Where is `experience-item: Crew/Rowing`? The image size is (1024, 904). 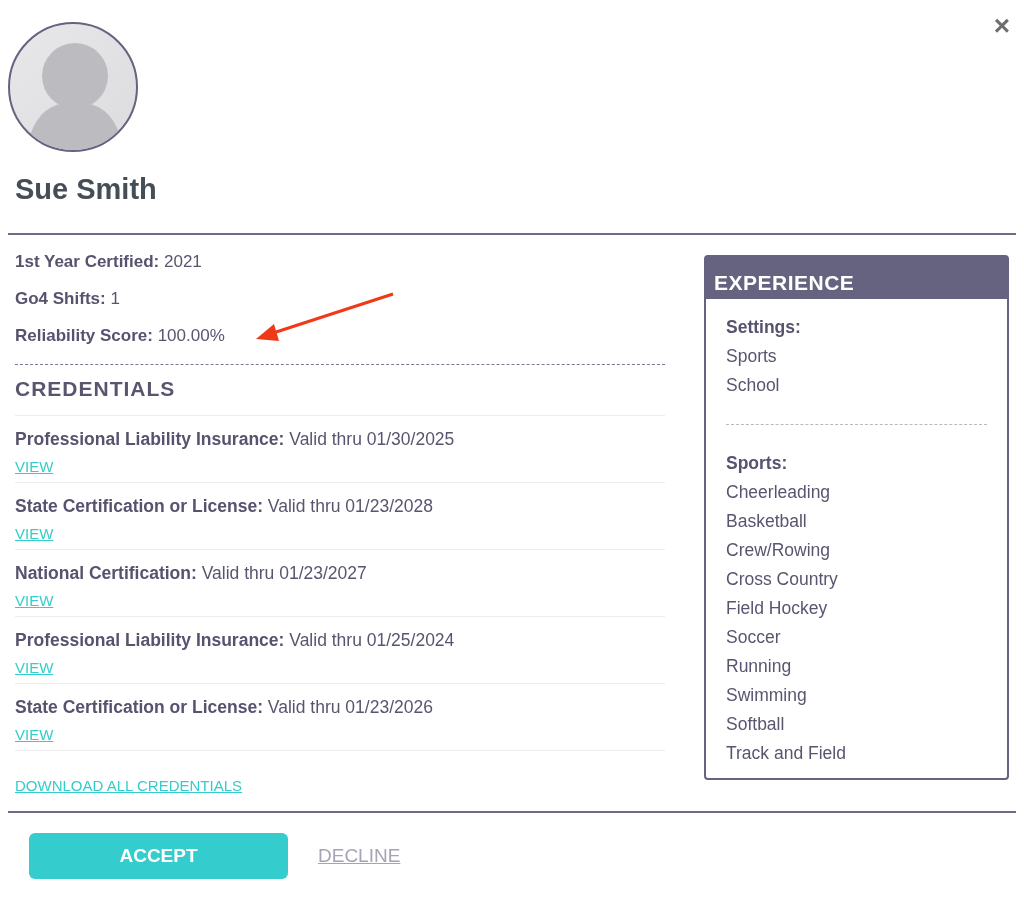
experience-item: Crew/Rowing is located at coordinates (779, 550).